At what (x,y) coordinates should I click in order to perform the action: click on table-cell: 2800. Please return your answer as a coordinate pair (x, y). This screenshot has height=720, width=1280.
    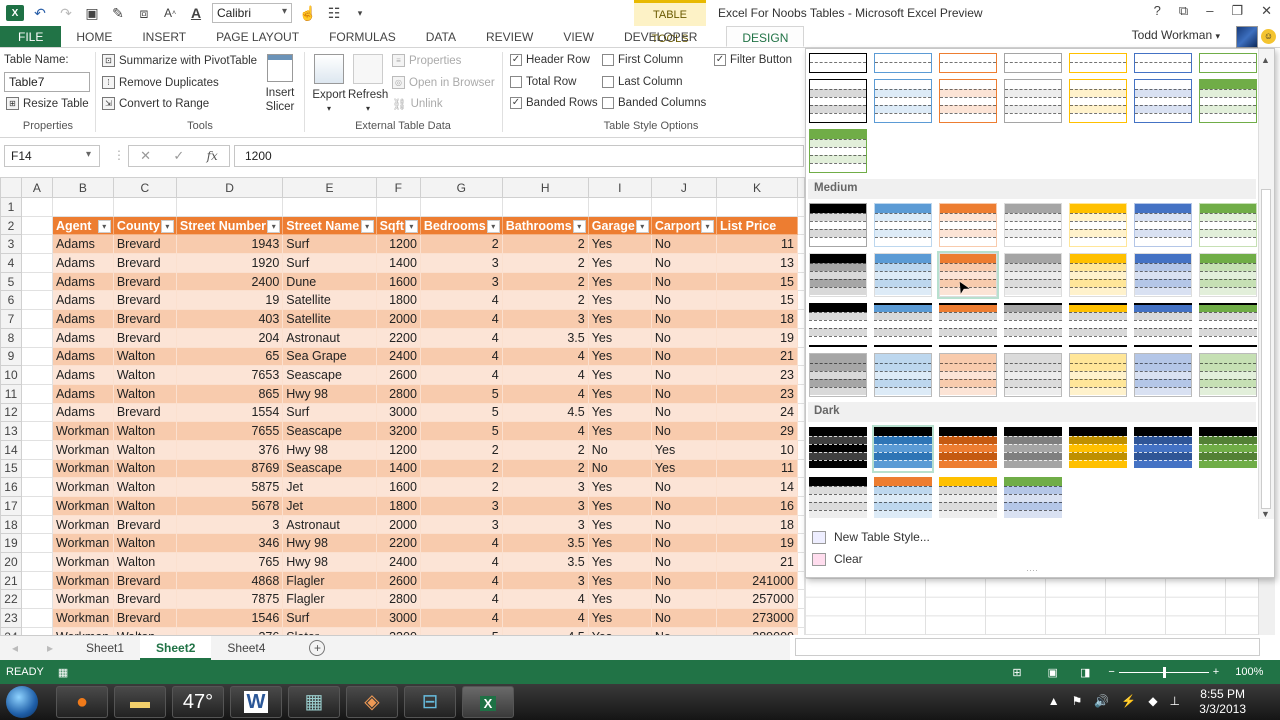
    Looking at the image, I should click on (398, 393).